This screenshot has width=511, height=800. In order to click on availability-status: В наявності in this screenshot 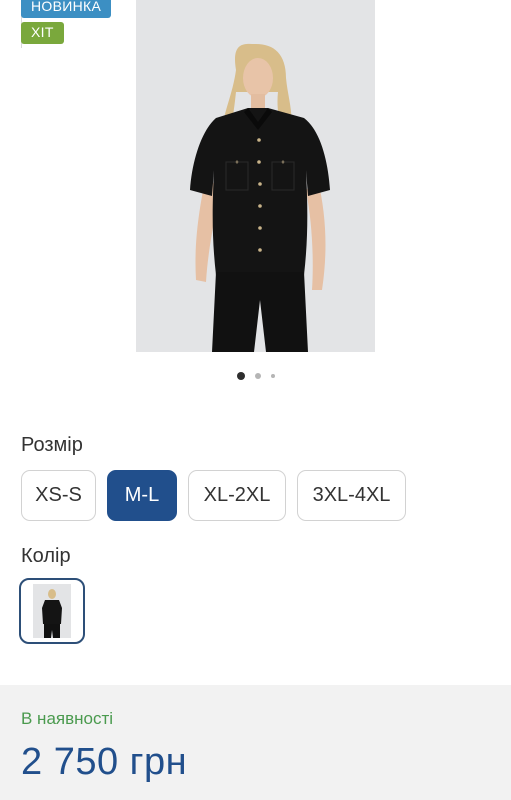, I will do `click(67, 718)`.